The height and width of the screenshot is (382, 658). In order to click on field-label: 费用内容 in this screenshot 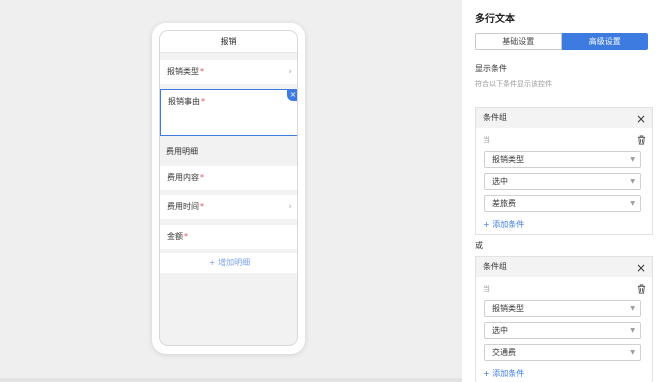, I will do `click(183, 177)`.